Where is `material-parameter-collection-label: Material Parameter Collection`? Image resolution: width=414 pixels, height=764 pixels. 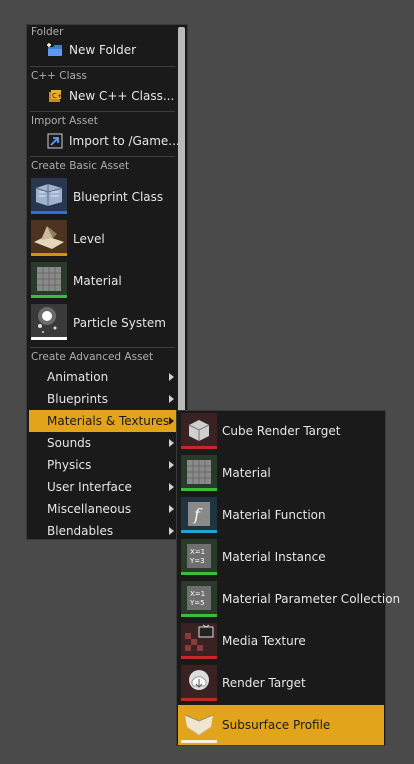
material-parameter-collection-label: Material Parameter Collection is located at coordinates (311, 599).